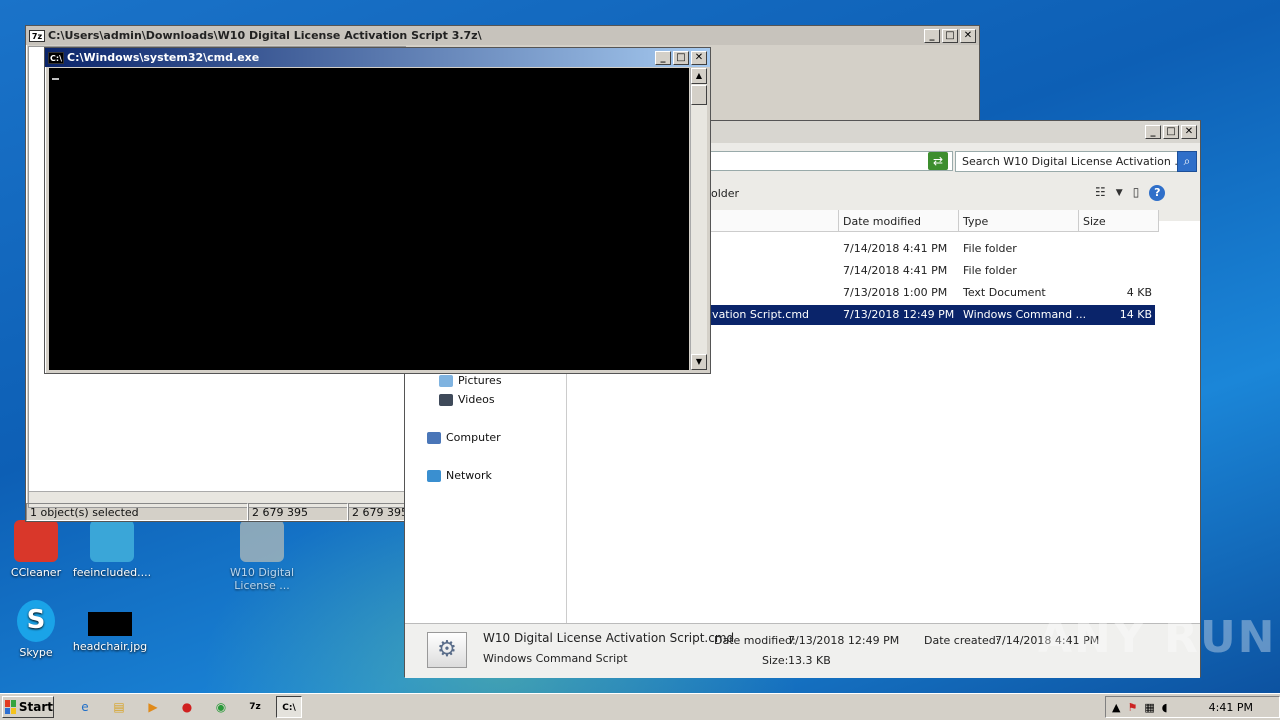  Describe the element at coordinates (555, 658) in the screenshot. I see `details-filetype: Windows Command Script` at that location.